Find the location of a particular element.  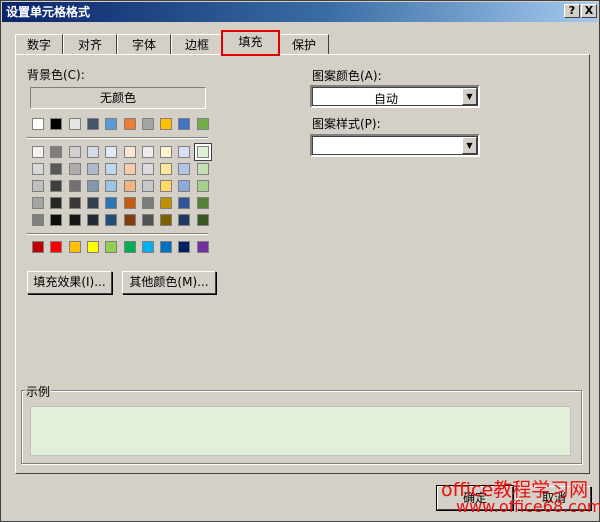

tab-alignment: 对齐 is located at coordinates (90, 44).